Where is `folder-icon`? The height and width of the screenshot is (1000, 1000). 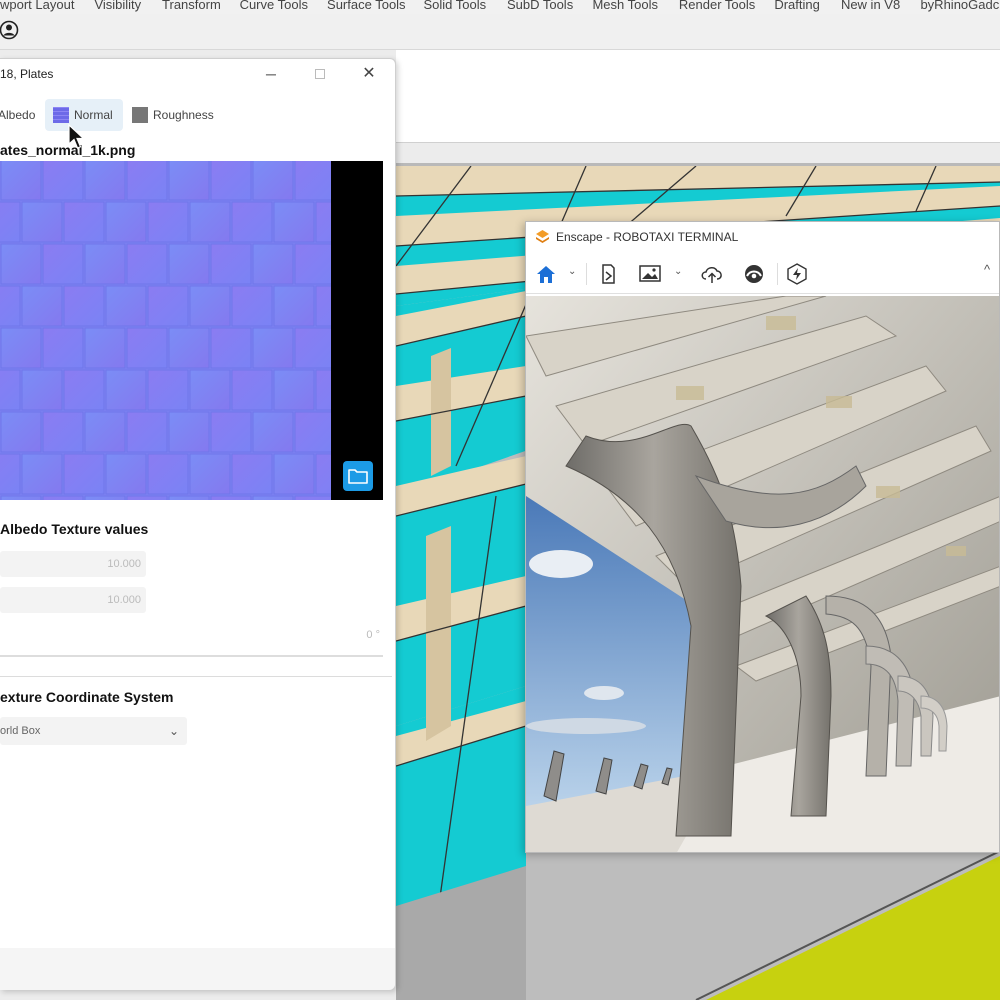
folder-icon is located at coordinates (358, 476).